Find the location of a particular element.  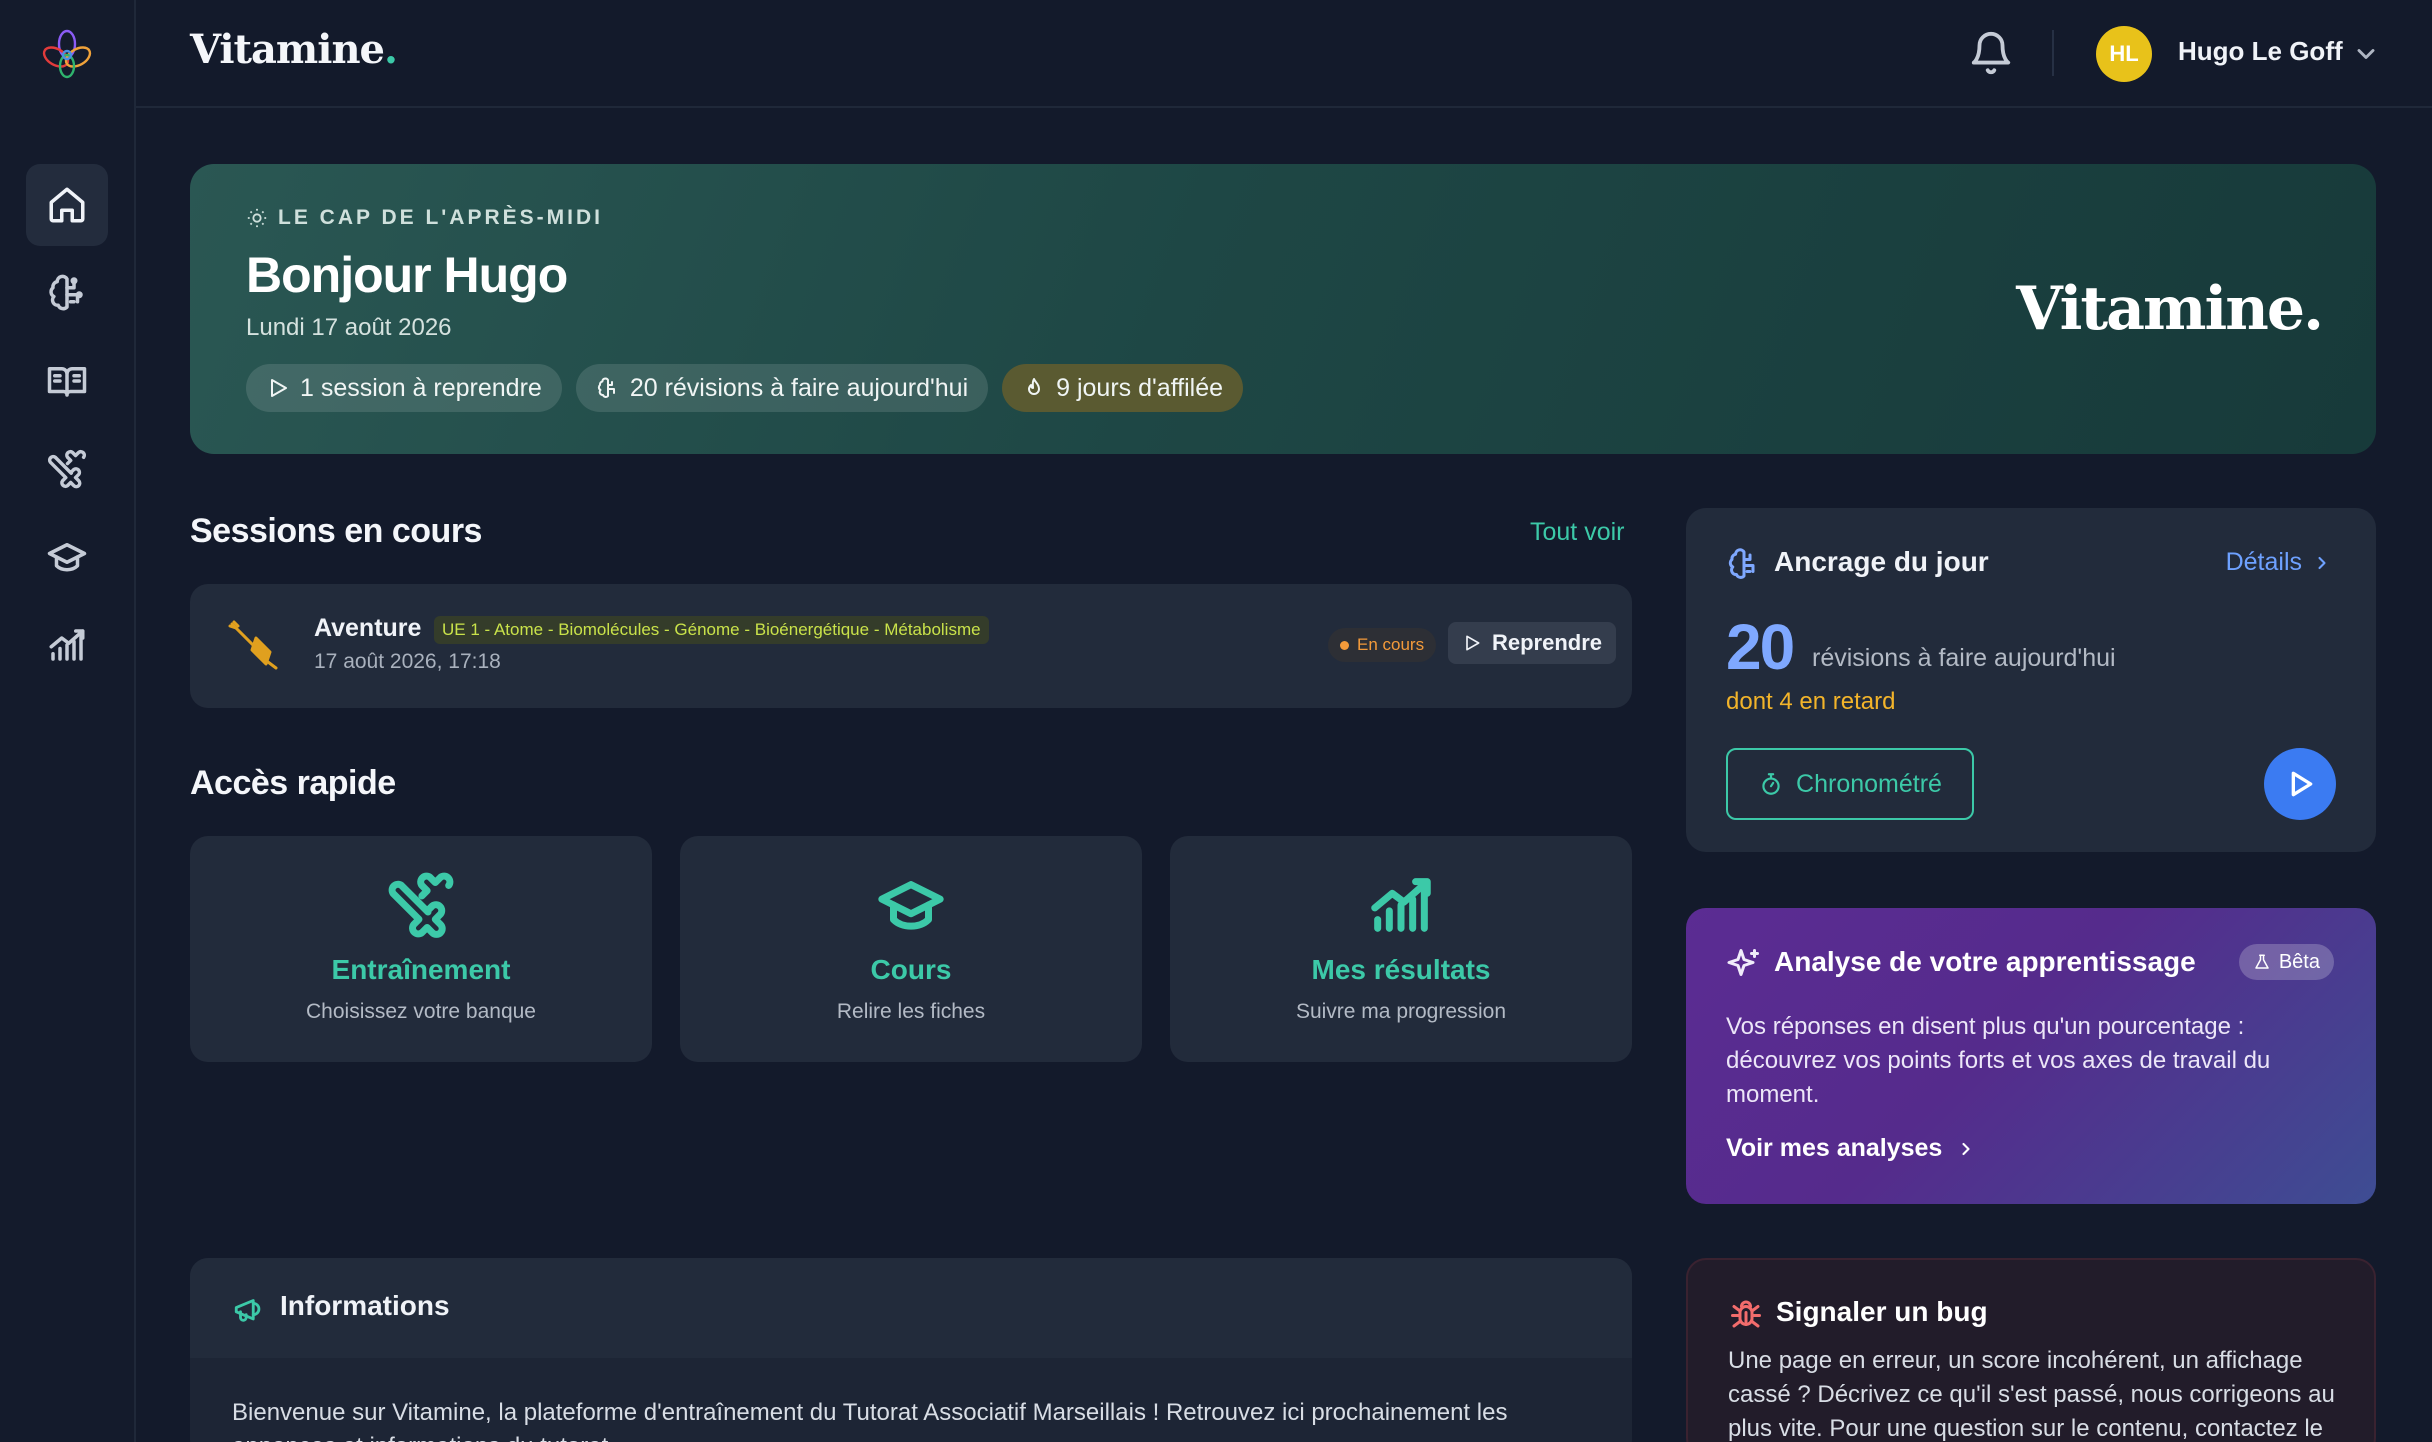

informations-header: Informations is located at coordinates (911, 1308).